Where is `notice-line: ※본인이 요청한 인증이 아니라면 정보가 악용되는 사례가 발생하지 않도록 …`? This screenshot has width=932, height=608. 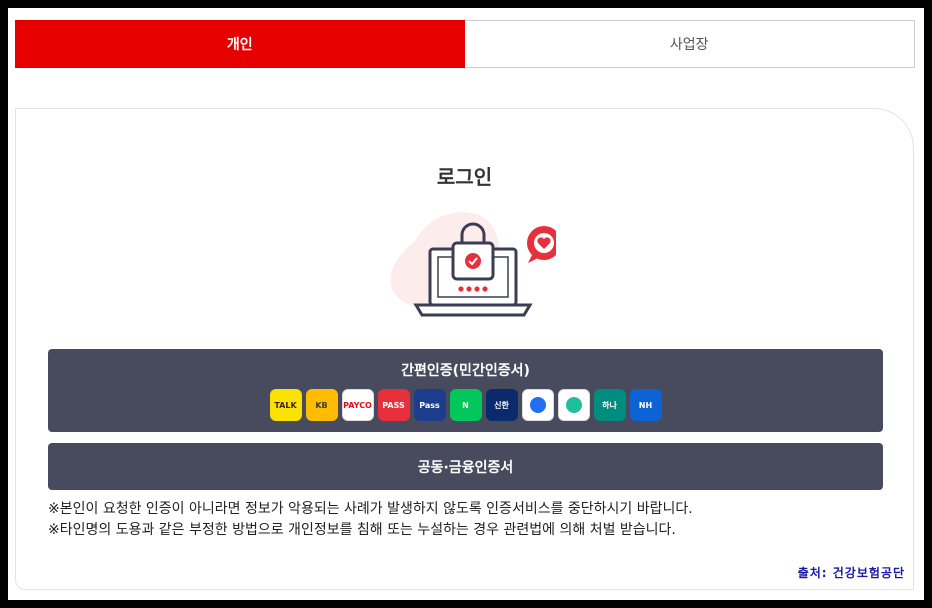
notice-line: ※본인이 요청한 인증이 아니라면 정보가 악용되는 사례가 발생하지 않도록 … is located at coordinates (370, 509).